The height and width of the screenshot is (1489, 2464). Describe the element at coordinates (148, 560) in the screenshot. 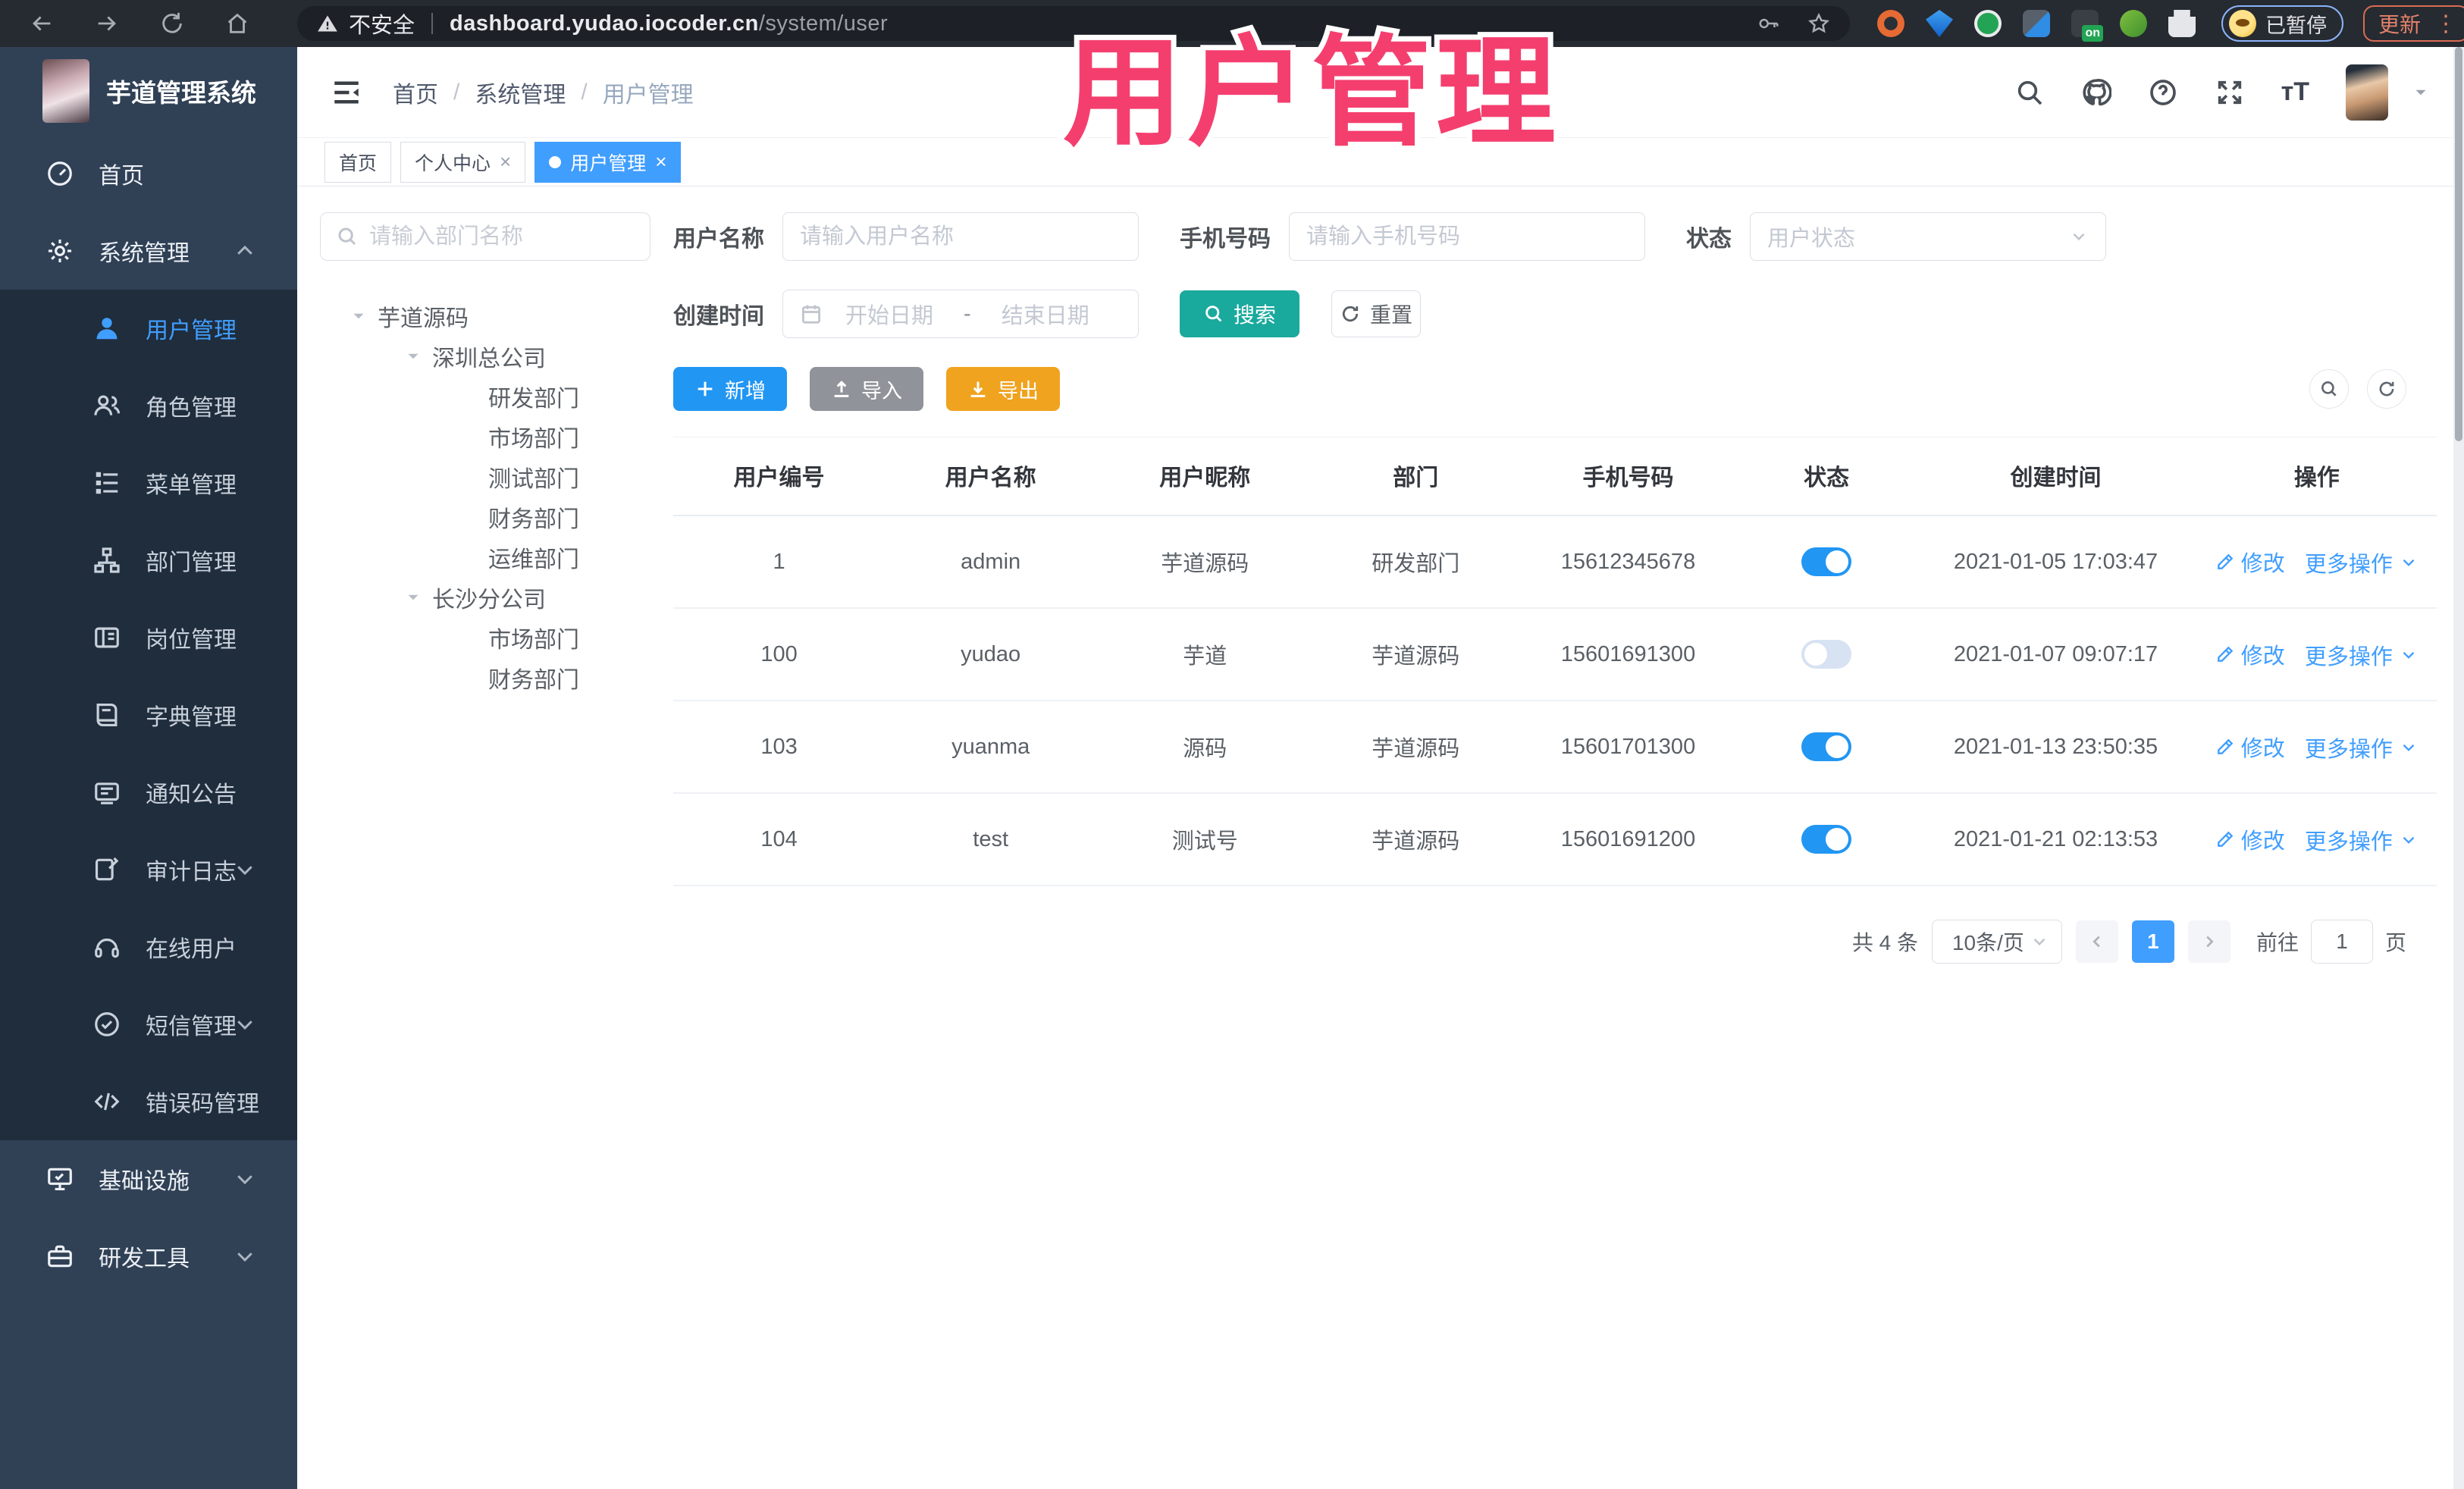

I see `sidebar-item-dept-management: 部门管理` at that location.